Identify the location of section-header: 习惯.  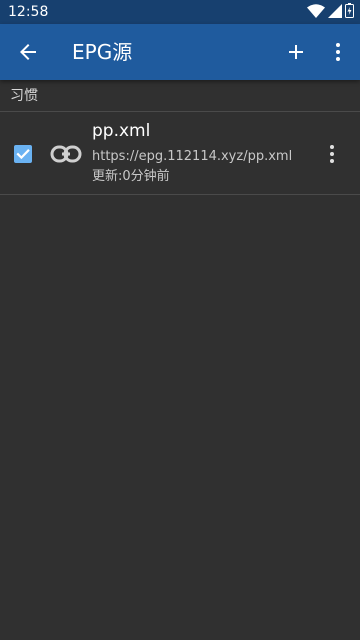
(180, 96).